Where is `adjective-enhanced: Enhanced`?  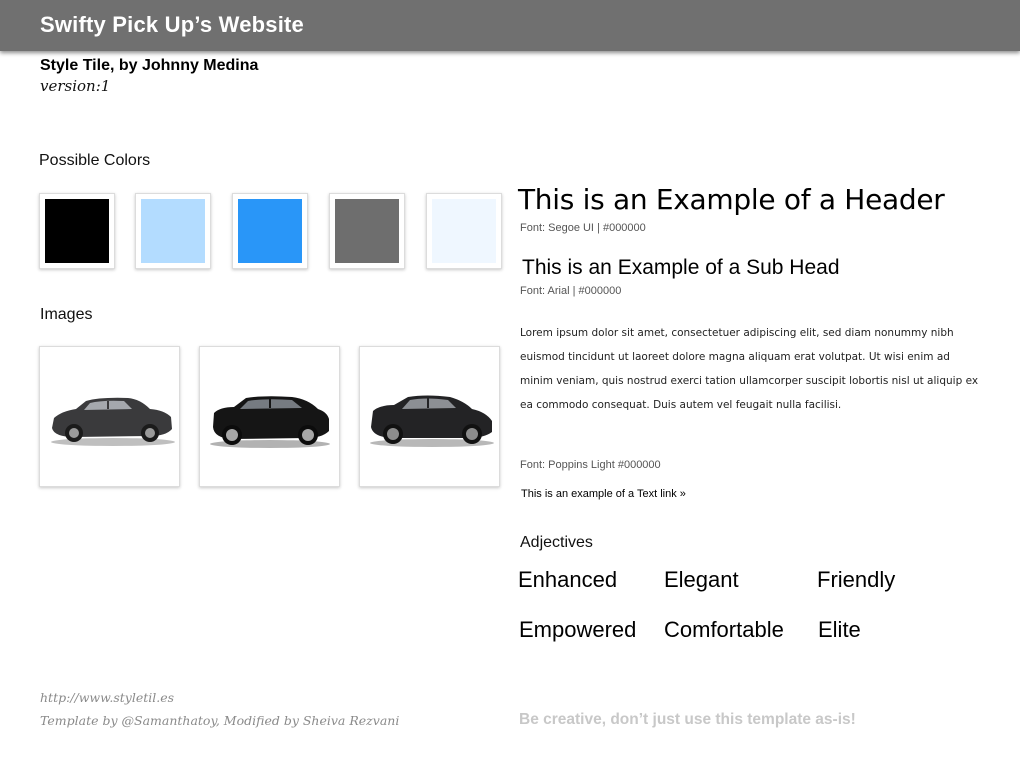 adjective-enhanced: Enhanced is located at coordinates (568, 579).